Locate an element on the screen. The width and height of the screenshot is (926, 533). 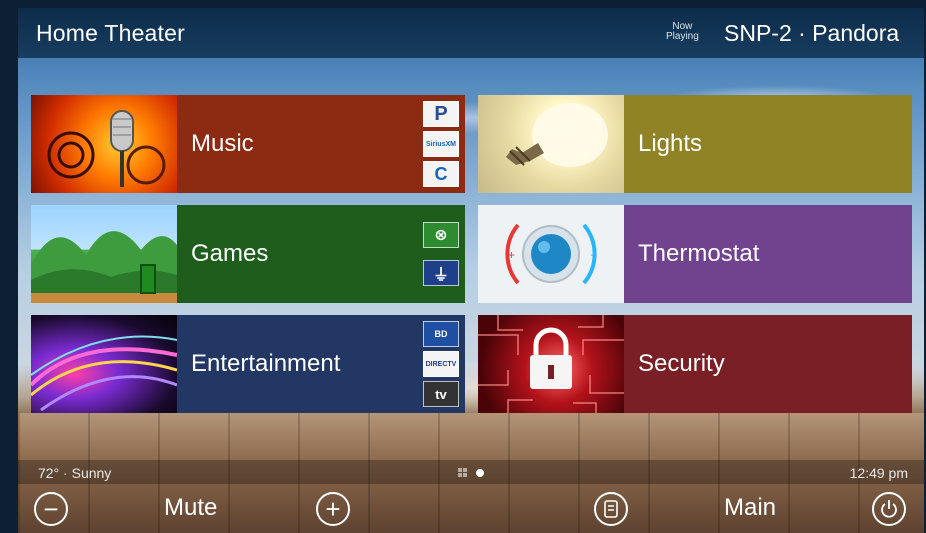
bottom-control-bar: − Mute + Main is located at coordinates (471, 509).